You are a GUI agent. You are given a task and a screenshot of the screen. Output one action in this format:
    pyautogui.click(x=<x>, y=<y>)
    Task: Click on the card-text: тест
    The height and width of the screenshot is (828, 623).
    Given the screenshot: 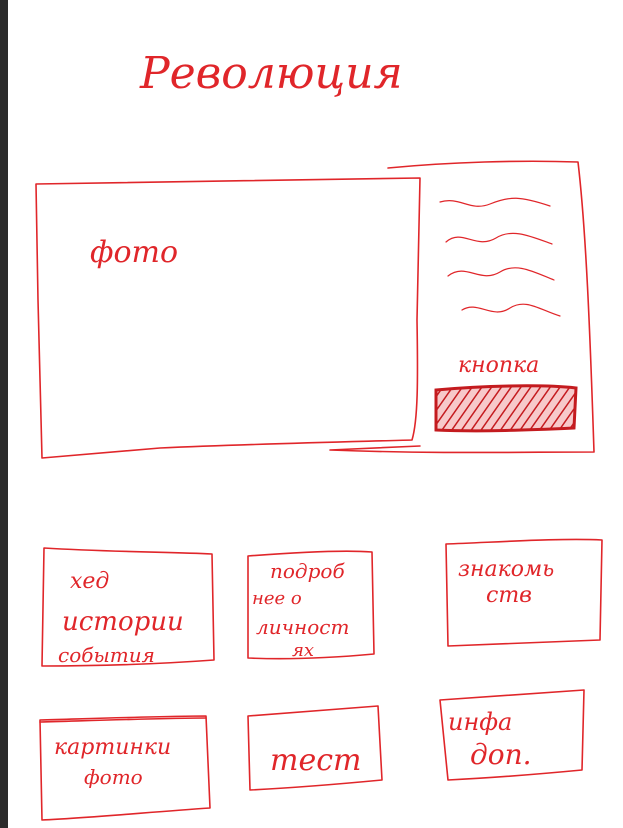 What is the action you would take?
    pyautogui.click(x=315, y=760)
    